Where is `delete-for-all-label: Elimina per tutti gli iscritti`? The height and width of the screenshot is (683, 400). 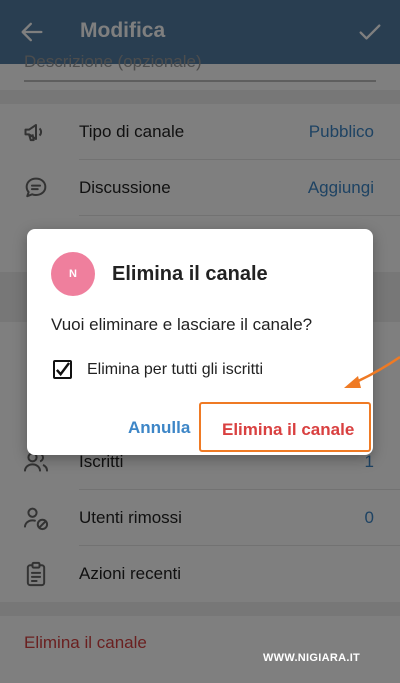
delete-for-all-label: Elimina per tutti gli iscritti is located at coordinates (175, 370).